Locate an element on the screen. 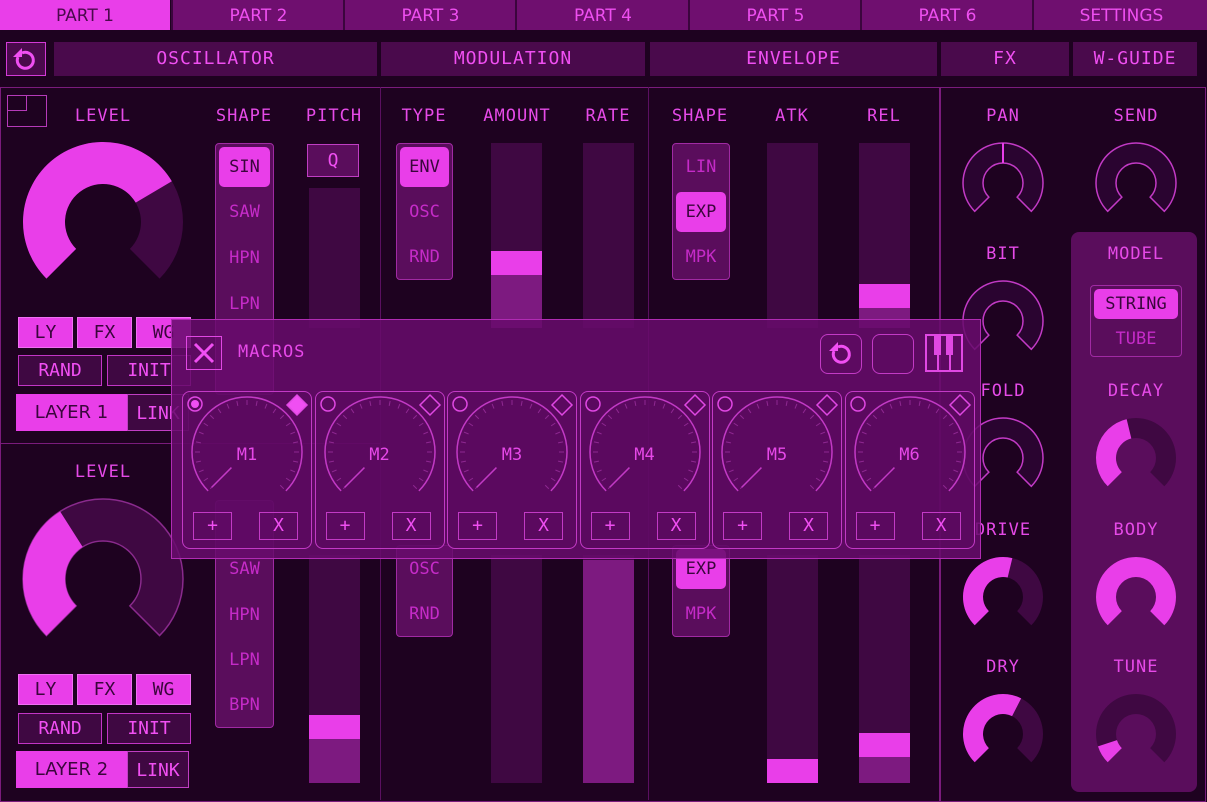  rate-label: RATE is located at coordinates (608, 116).